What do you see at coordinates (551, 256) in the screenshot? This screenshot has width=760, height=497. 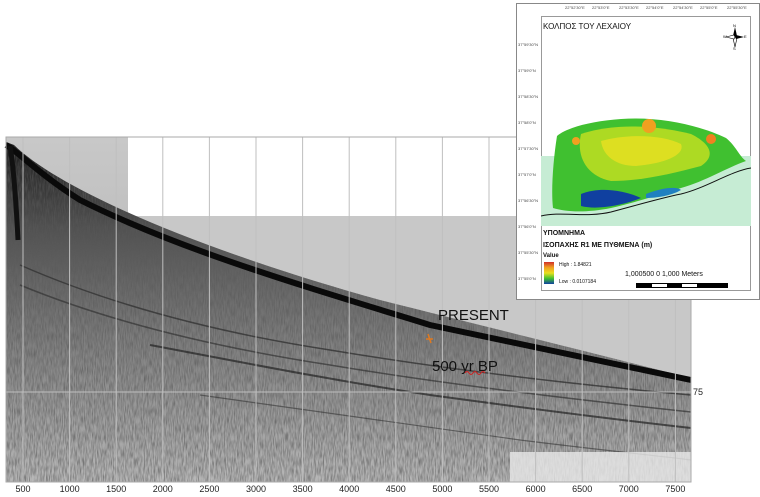 I see `legend-value-label: Value` at bounding box center [551, 256].